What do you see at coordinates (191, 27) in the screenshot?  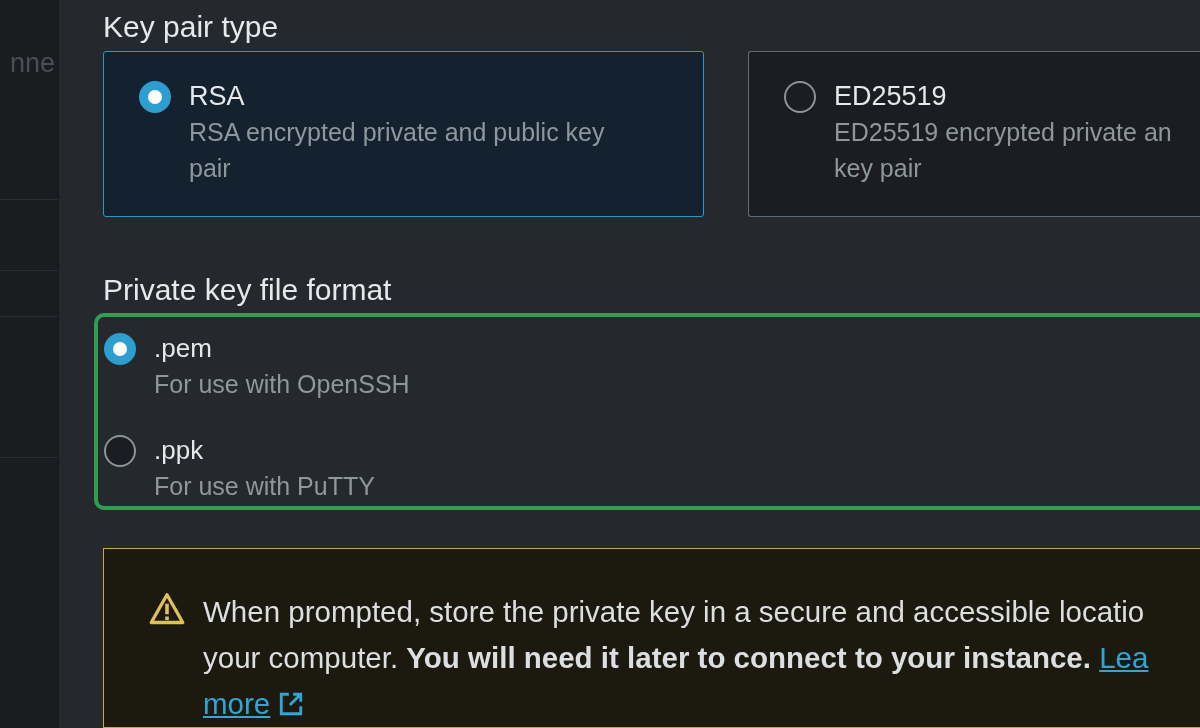 I see `section-label: Key pair type` at bounding box center [191, 27].